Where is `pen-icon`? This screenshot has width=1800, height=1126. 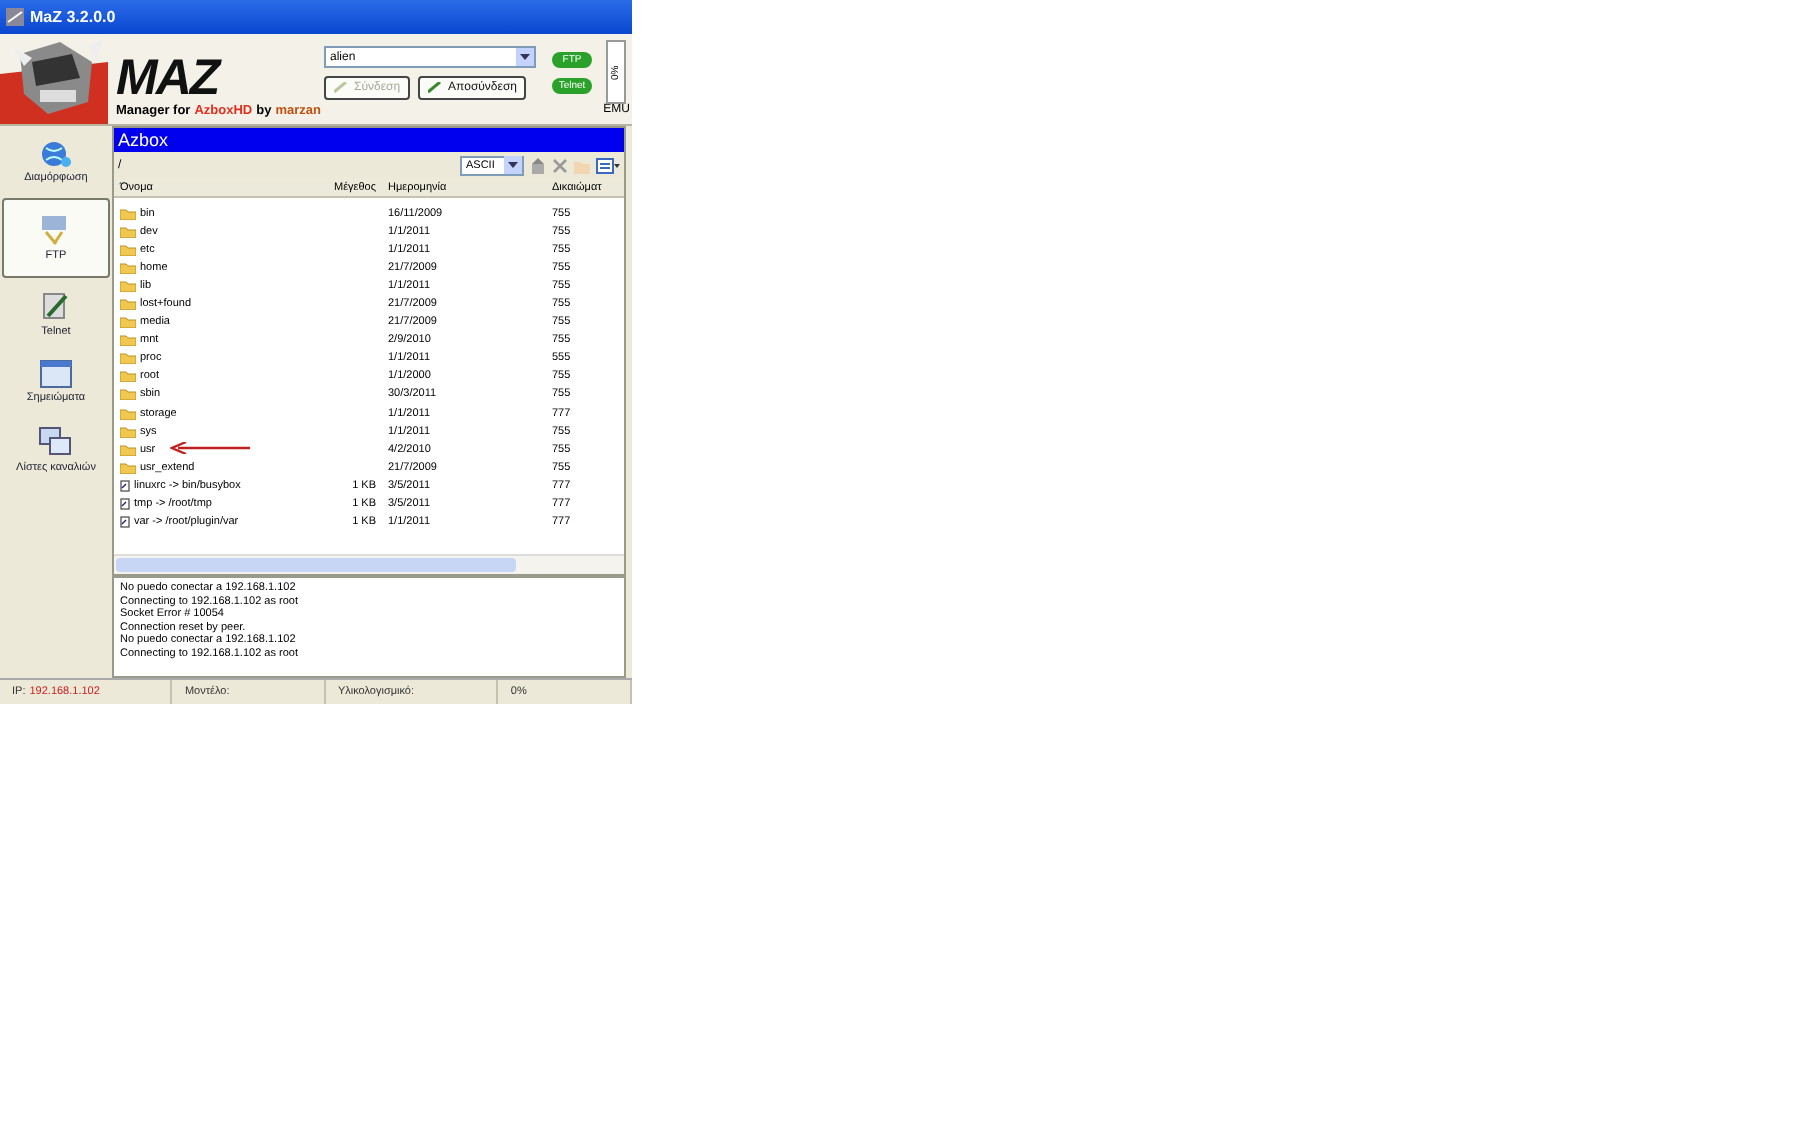
pen-icon is located at coordinates (56, 306).